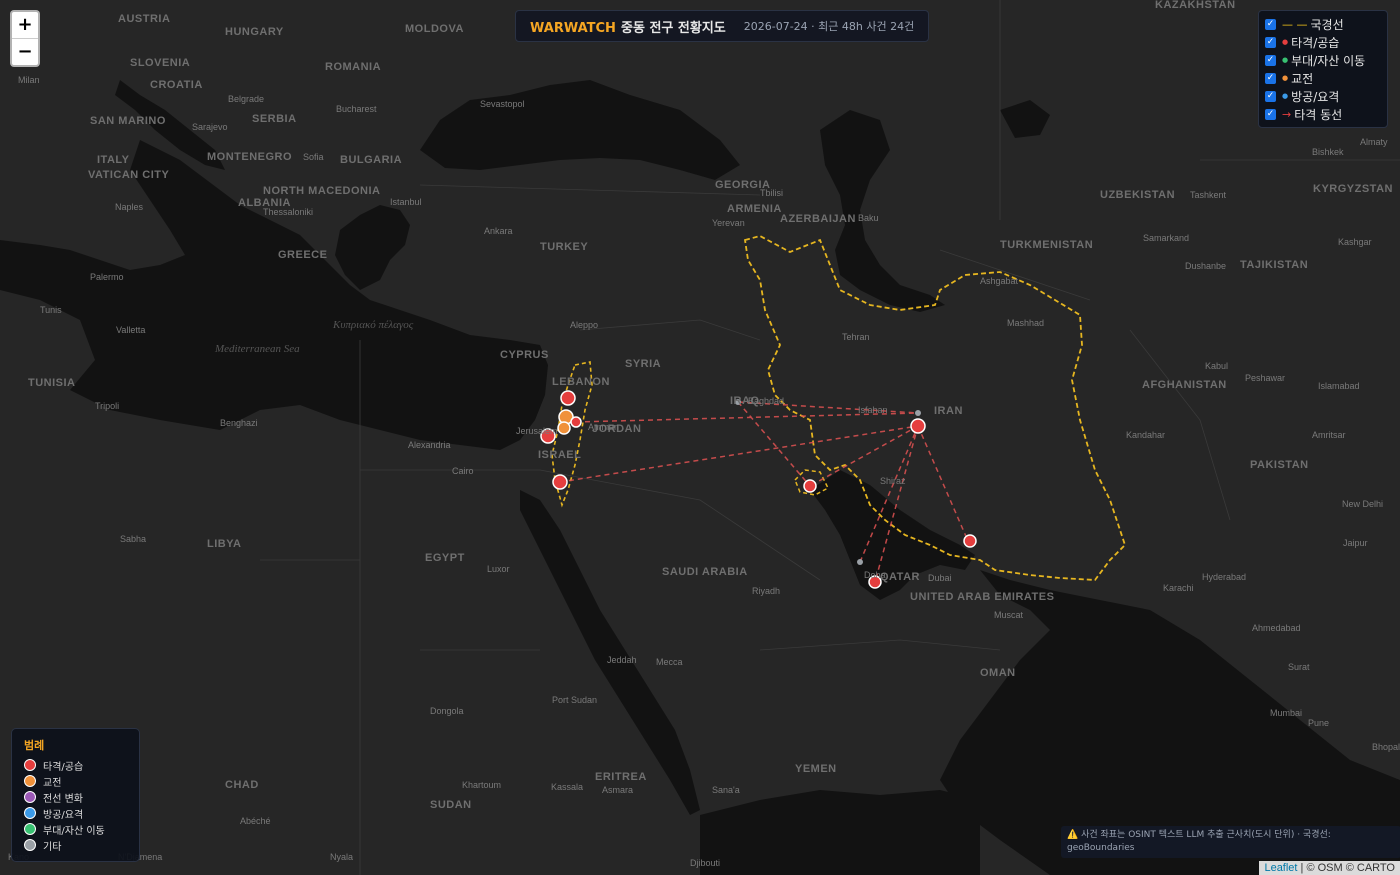 The height and width of the screenshot is (875, 1400). What do you see at coordinates (30, 781) in the screenshot?
I see `orange-dot-icon` at bounding box center [30, 781].